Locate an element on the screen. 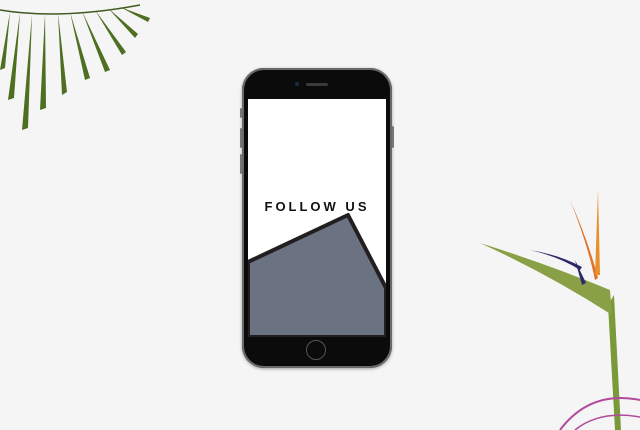 This screenshot has width=640, height=430. volume-up-button is located at coordinates (241, 138).